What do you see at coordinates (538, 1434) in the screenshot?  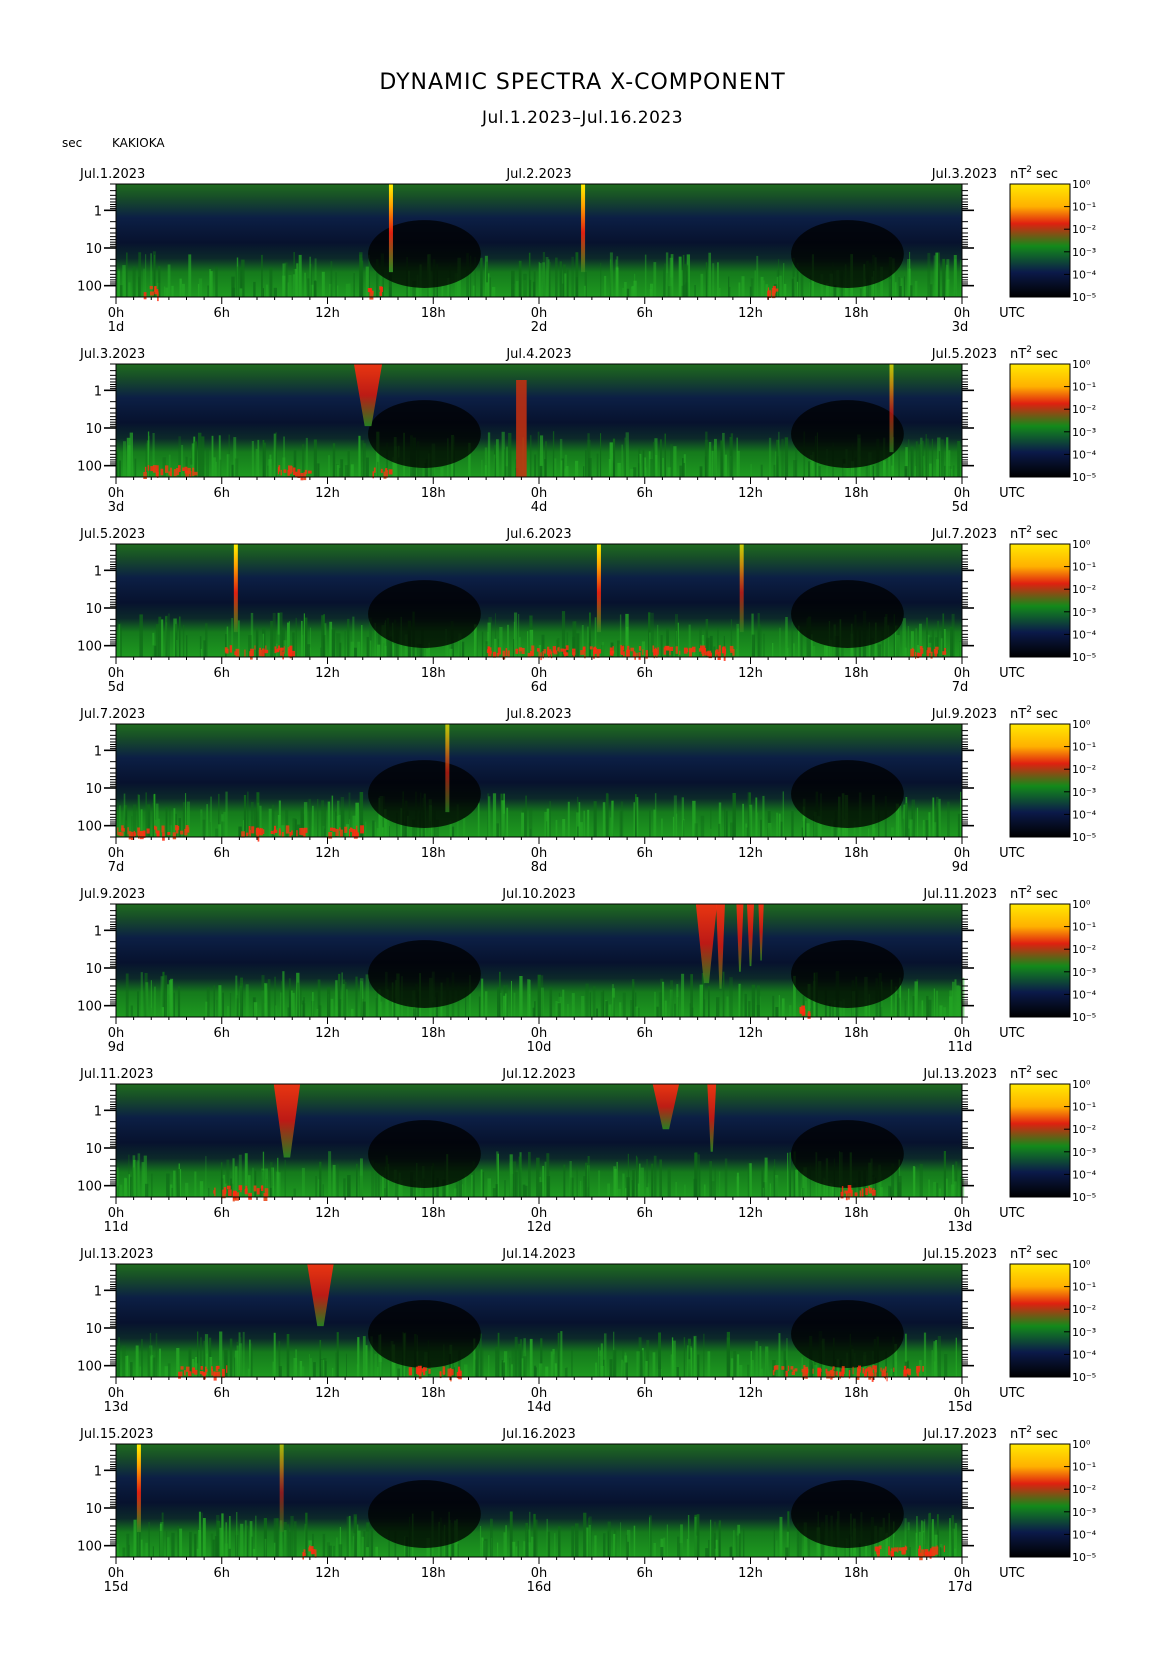 I see `panel-mid-date: Jul.16.2023` at bounding box center [538, 1434].